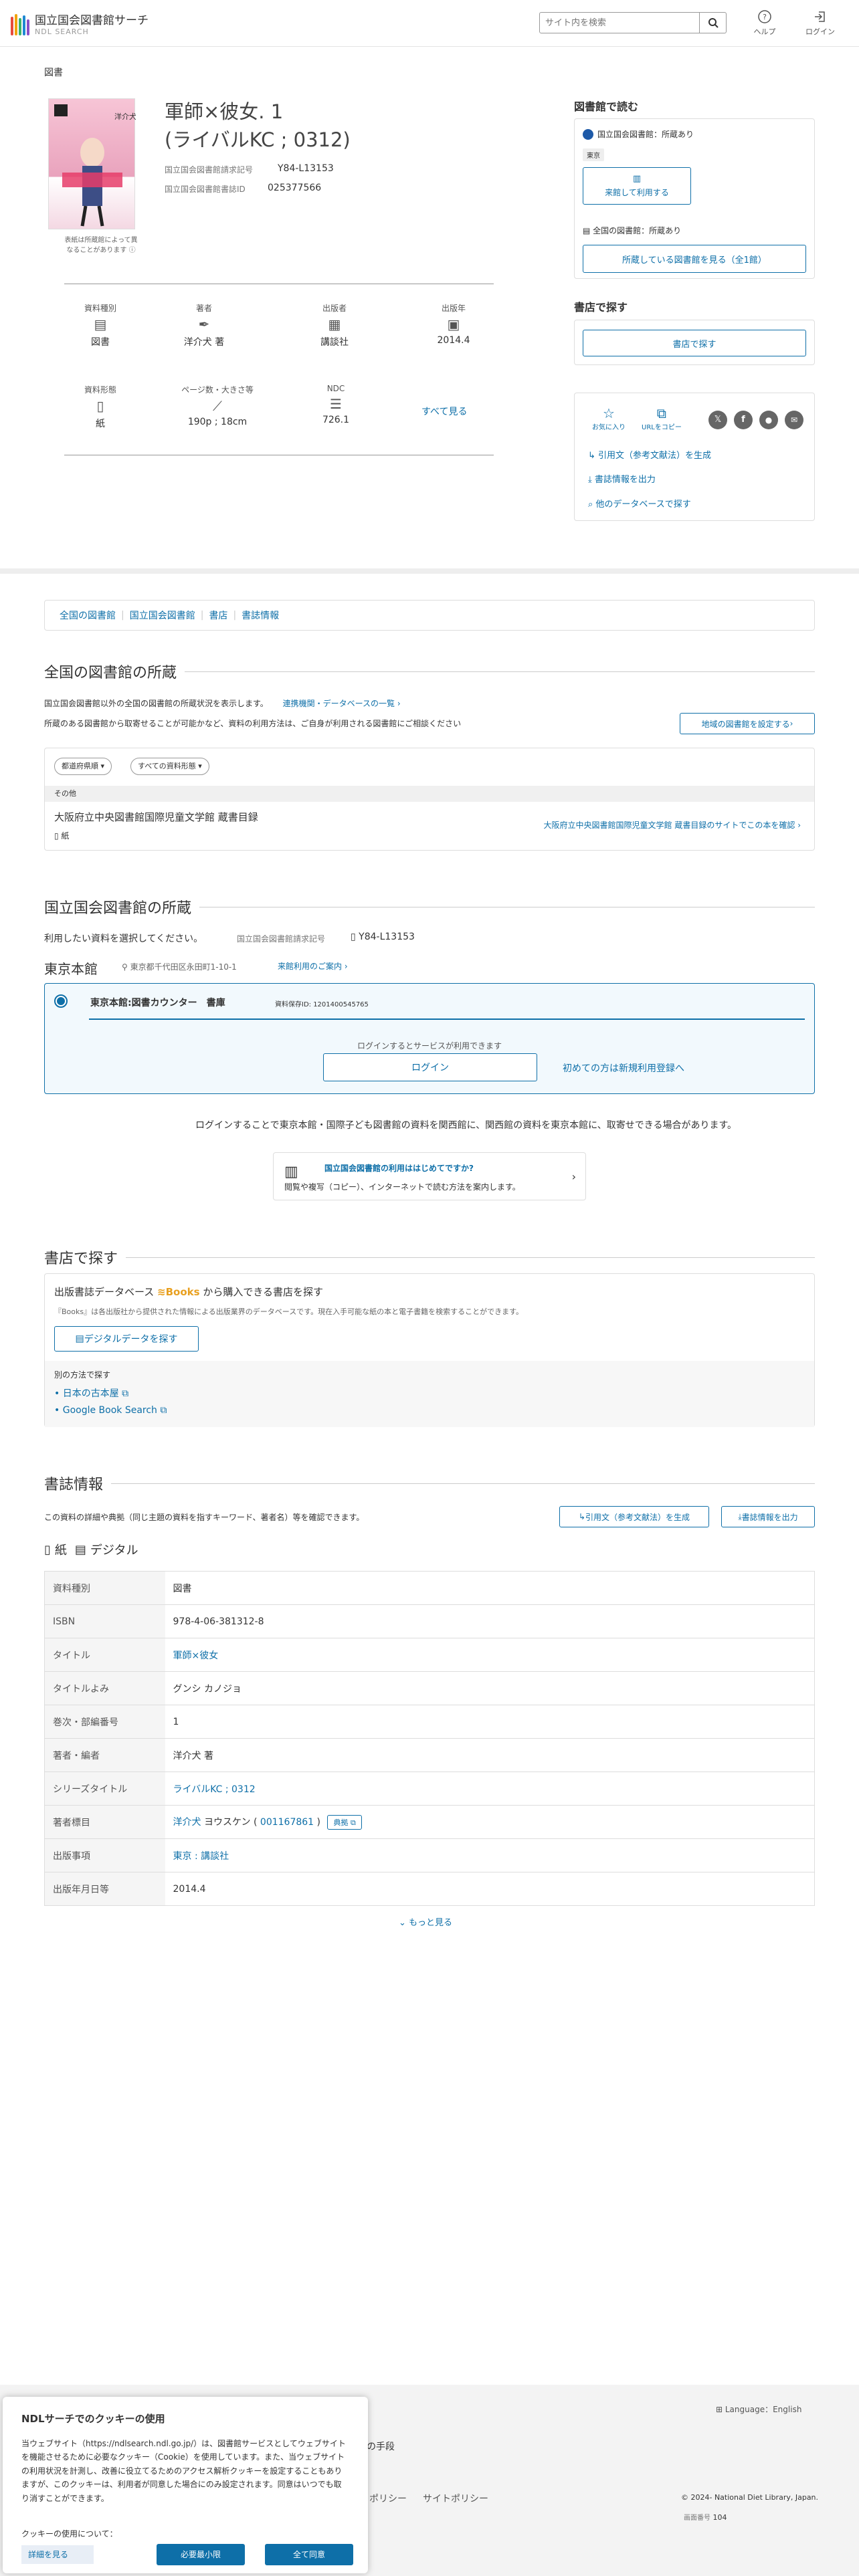 This screenshot has width=859, height=2576. Describe the element at coordinates (295, 188) in the screenshot. I see `biblio-id-value: 025377566` at that location.